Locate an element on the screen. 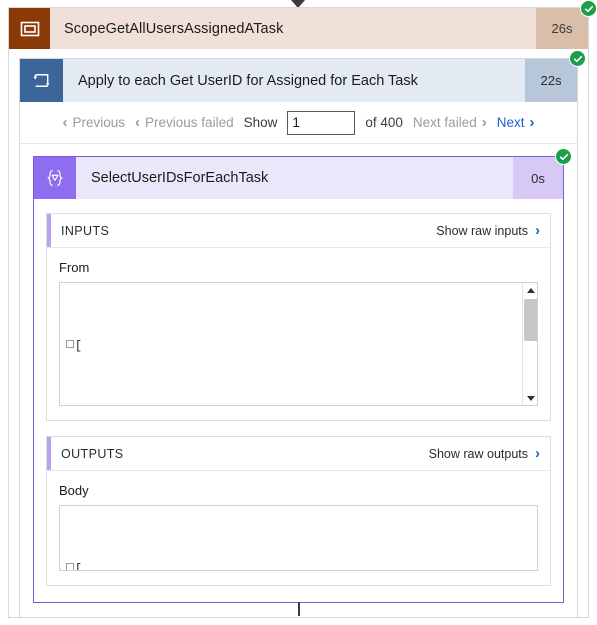 The width and height of the screenshot is (597, 625). scrollbar-thumb is located at coordinates (530, 320).